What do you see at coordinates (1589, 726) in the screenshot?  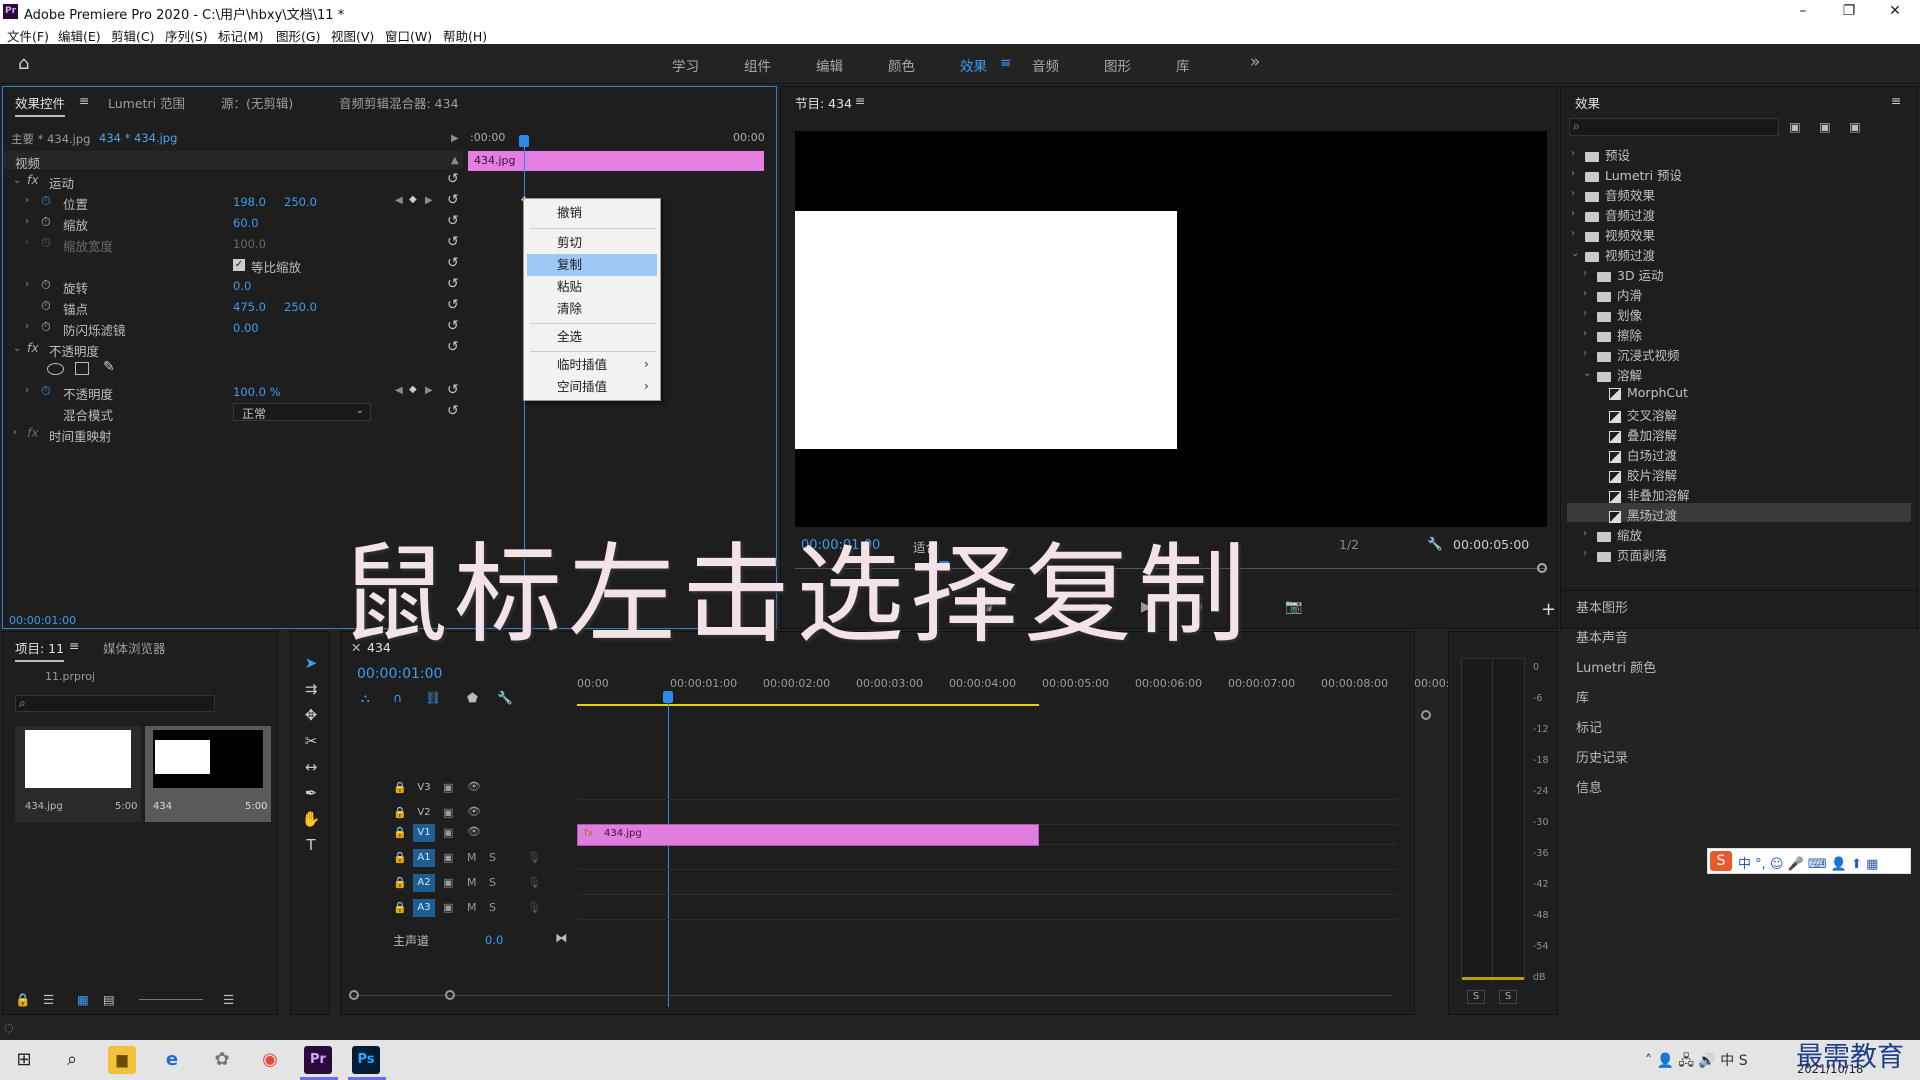 I see `panel-markers: 标记` at bounding box center [1589, 726].